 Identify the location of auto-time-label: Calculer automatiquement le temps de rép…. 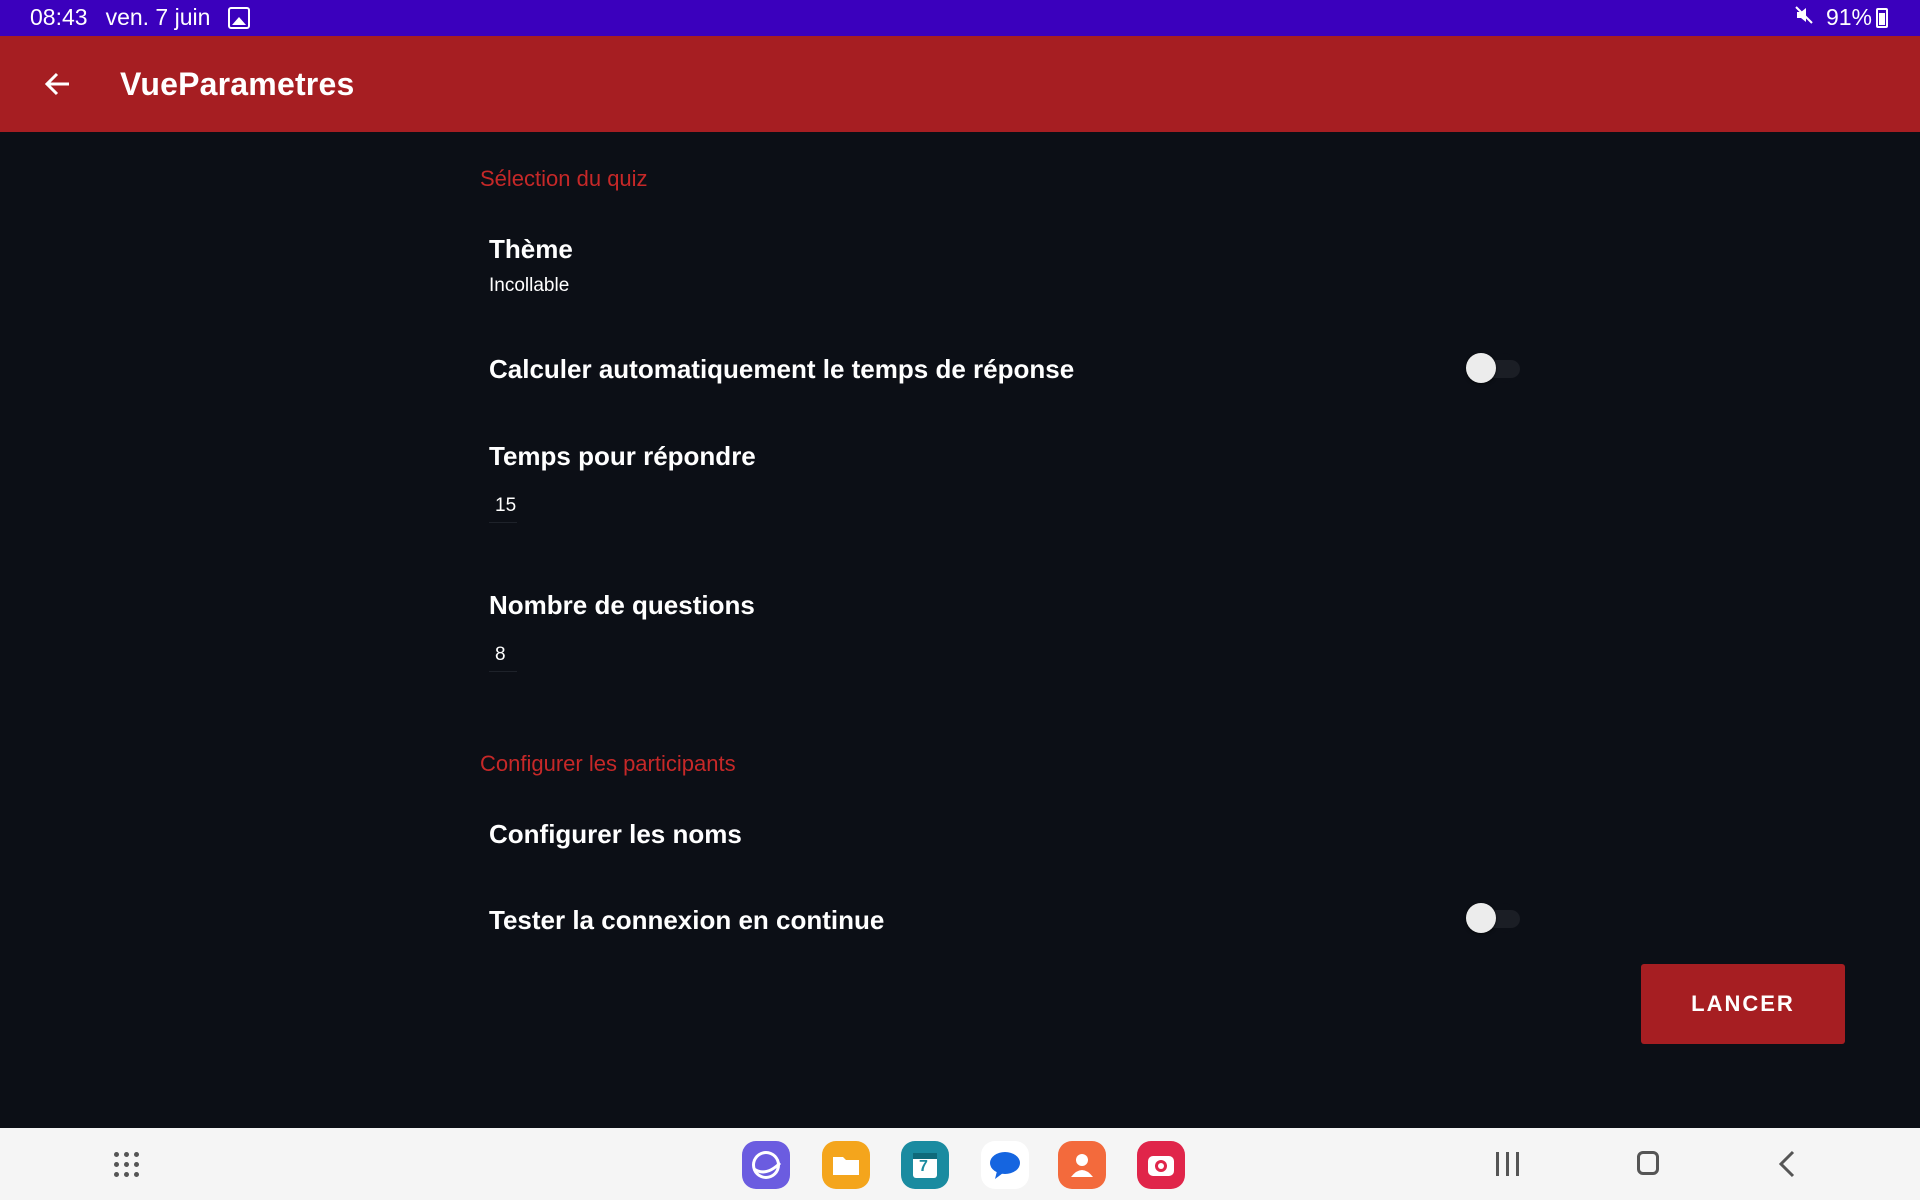
(781, 369).